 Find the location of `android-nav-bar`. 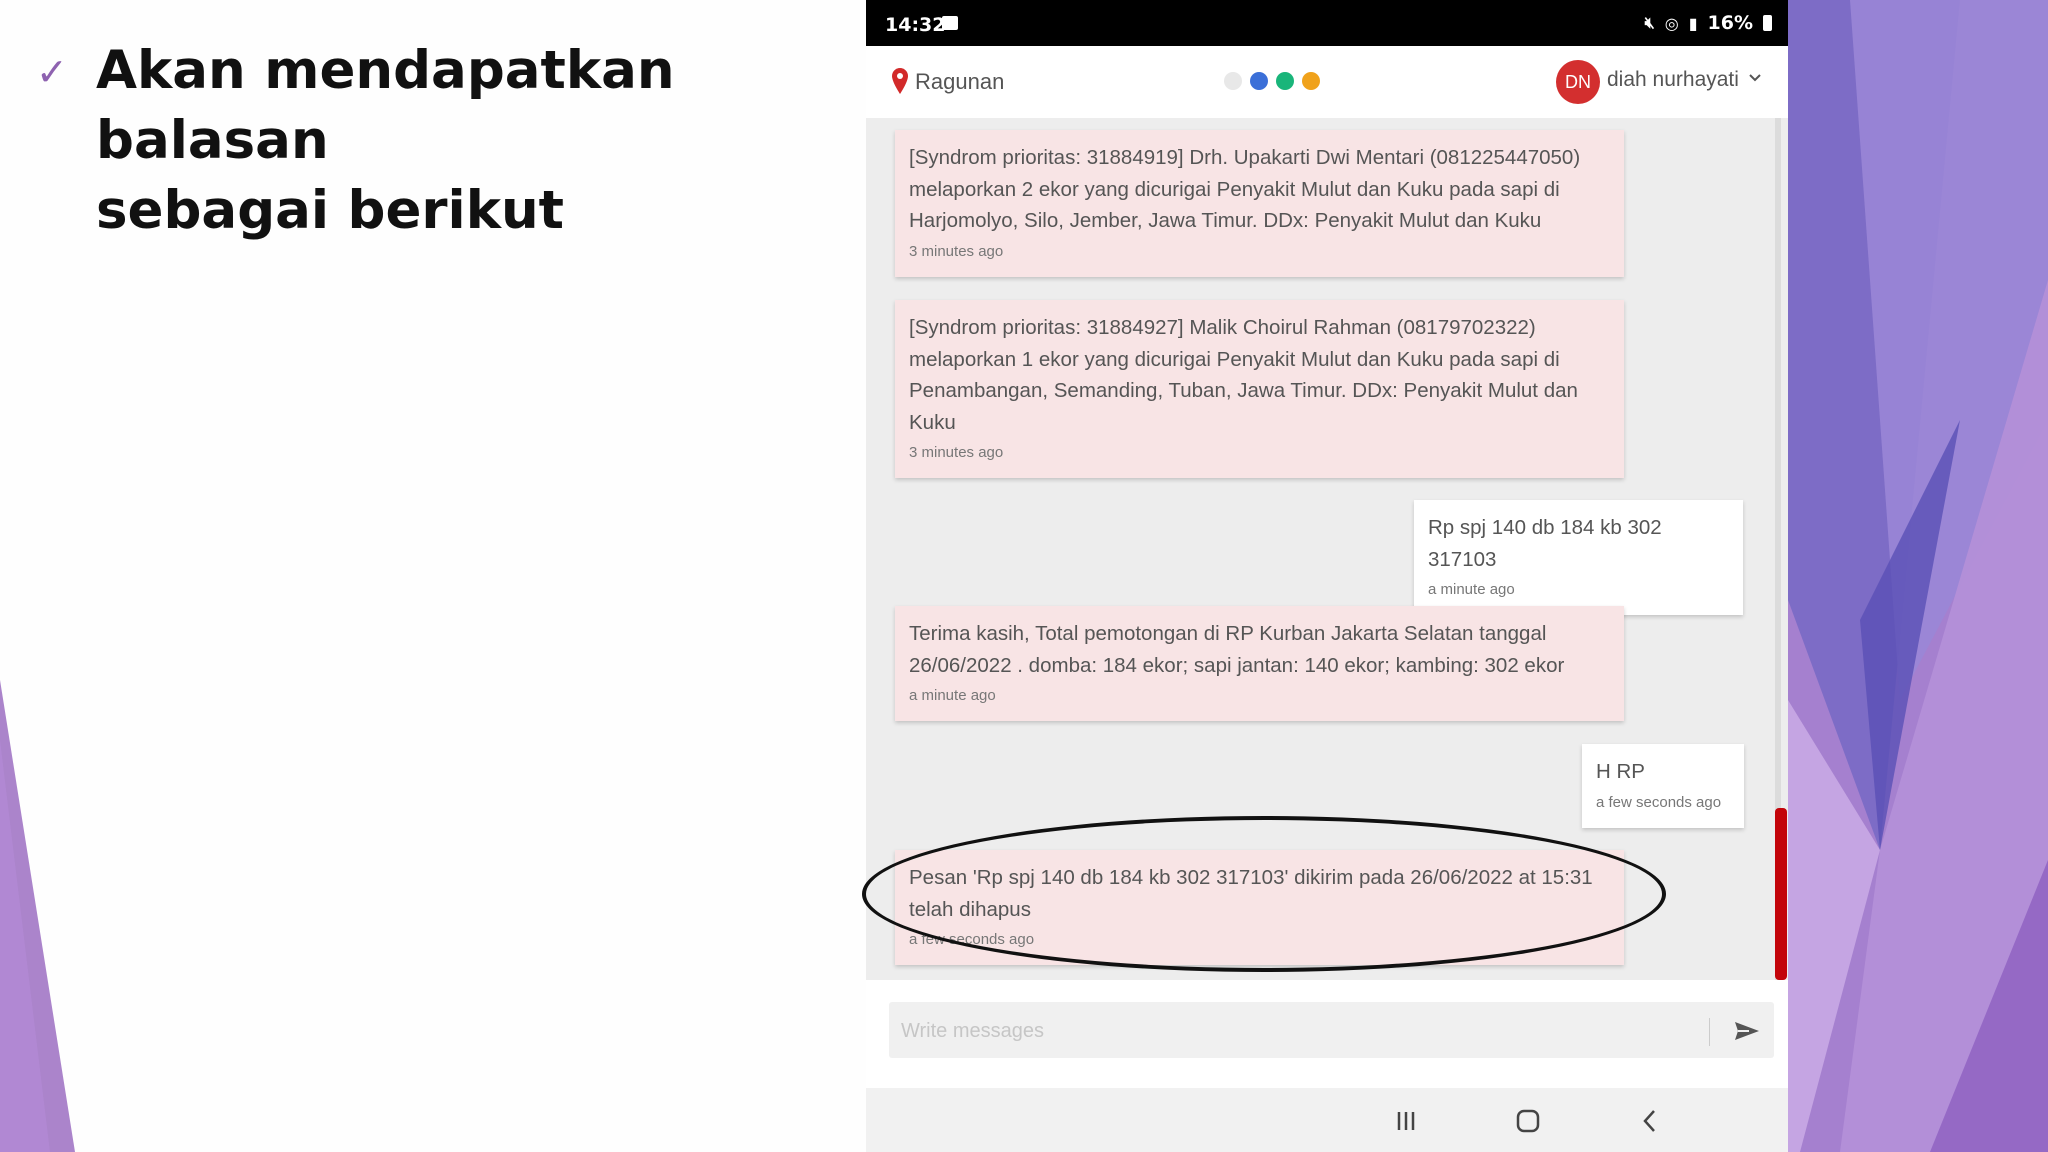

android-nav-bar is located at coordinates (1327, 1120).